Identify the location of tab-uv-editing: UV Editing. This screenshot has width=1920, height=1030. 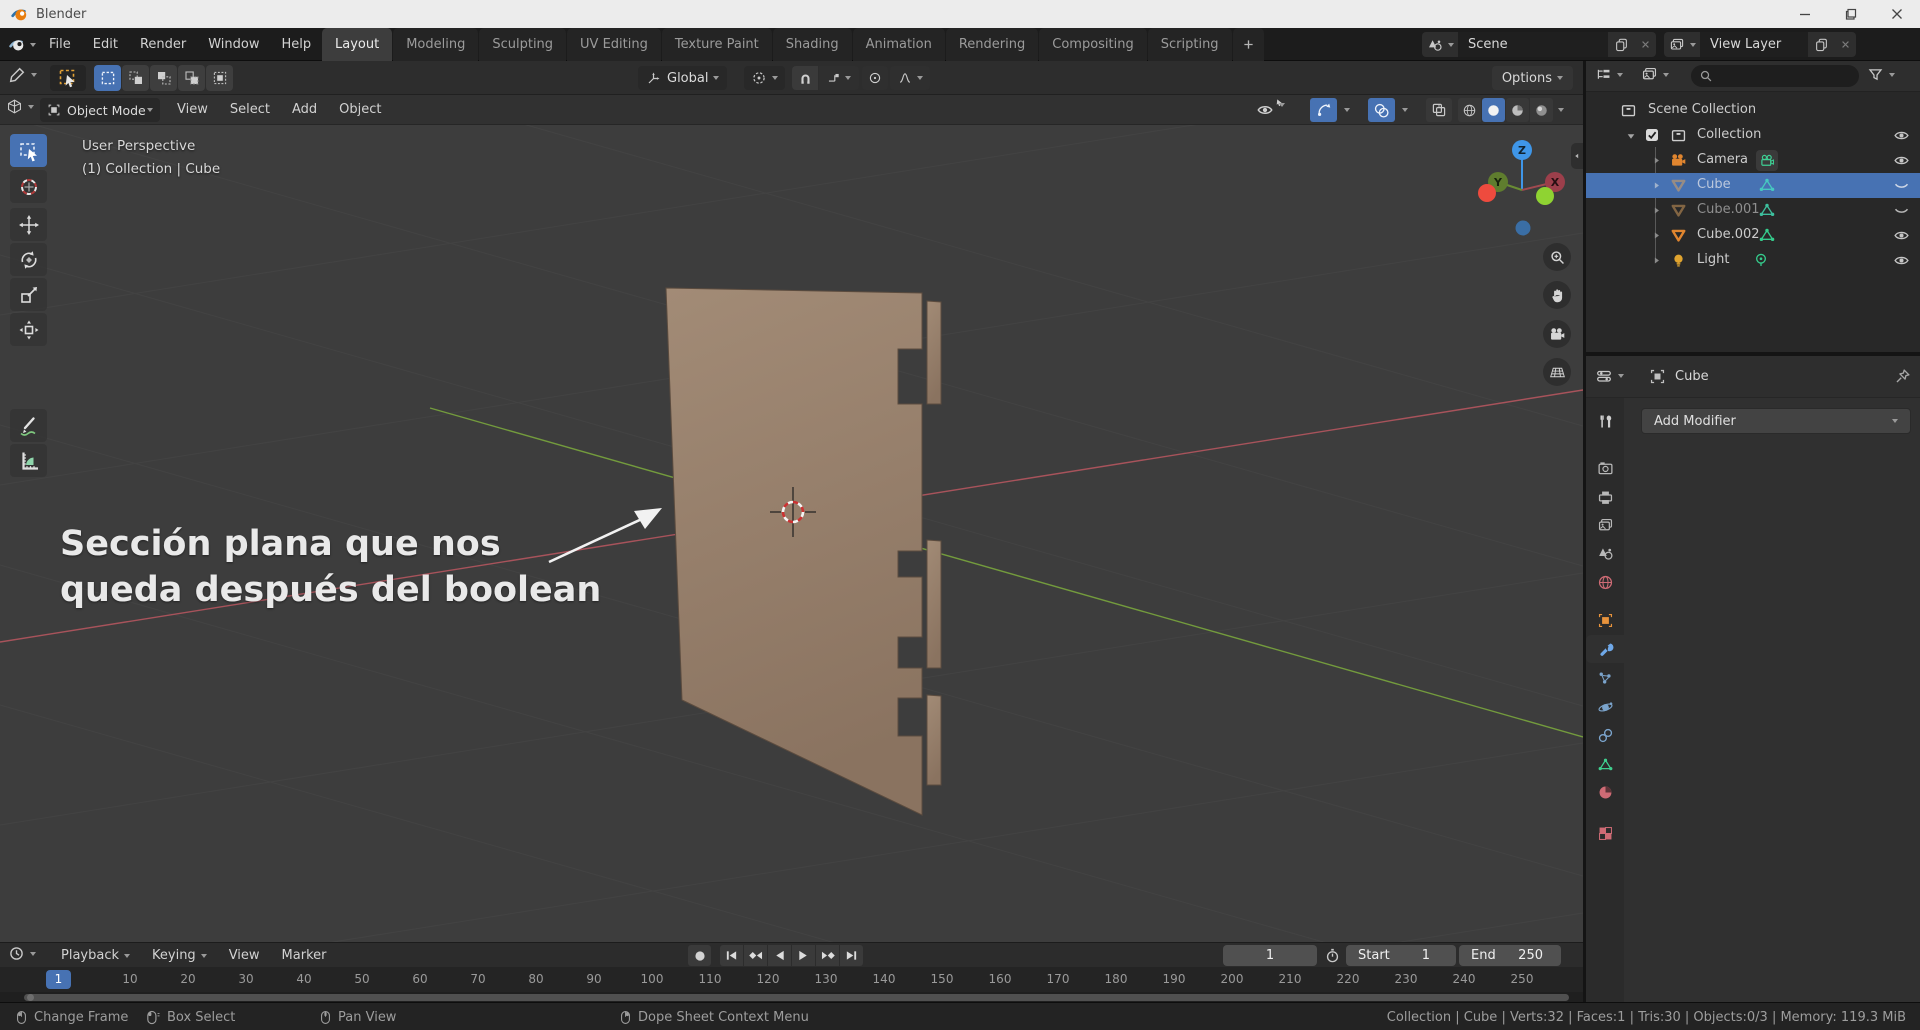
(614, 44).